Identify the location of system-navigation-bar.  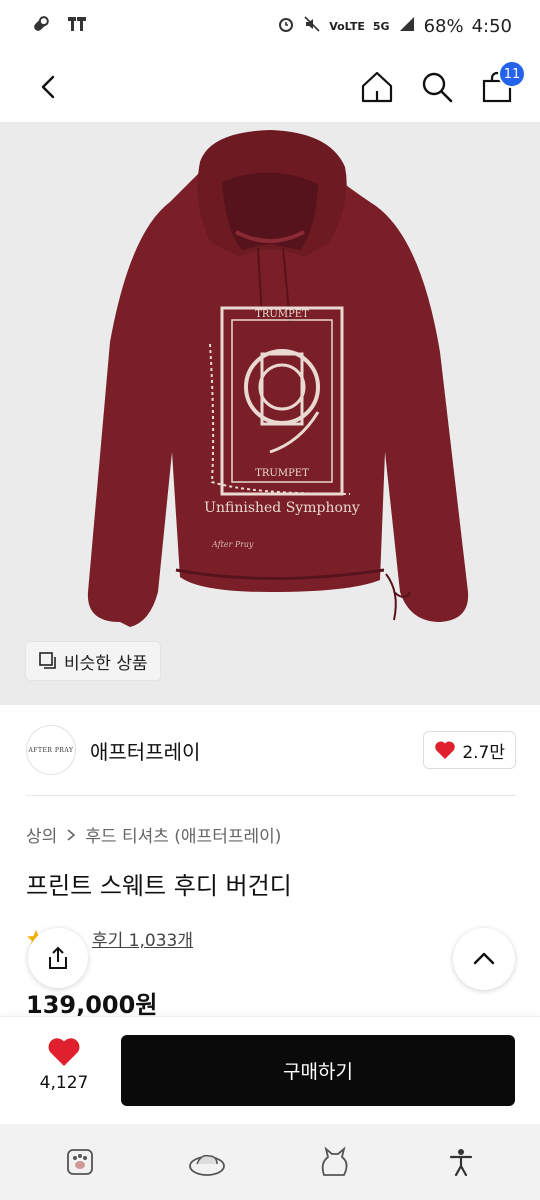
(270, 1162).